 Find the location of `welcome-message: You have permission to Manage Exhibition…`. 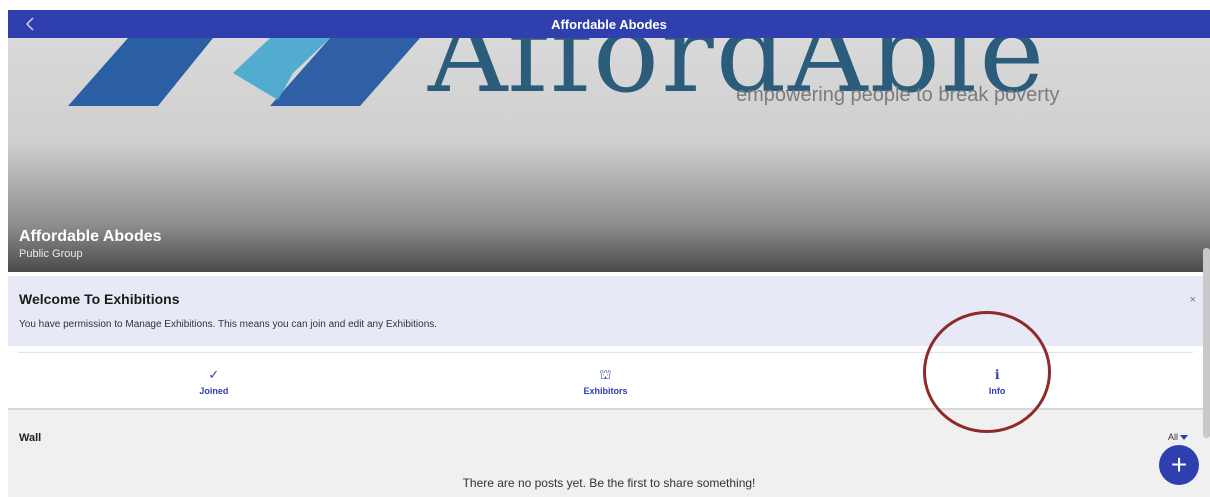

welcome-message: You have permission to Manage Exhibition… is located at coordinates (228, 324).